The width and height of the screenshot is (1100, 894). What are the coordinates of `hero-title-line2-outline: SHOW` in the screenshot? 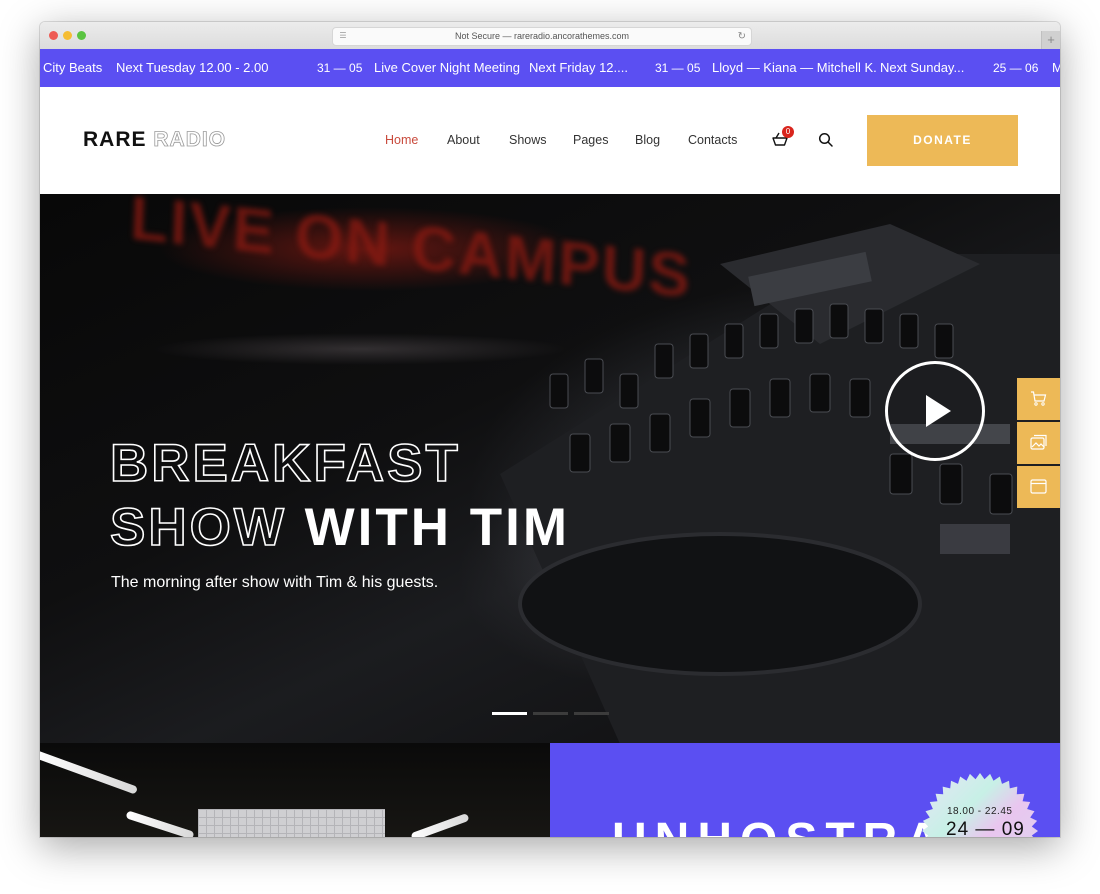 It's located at (198, 527).